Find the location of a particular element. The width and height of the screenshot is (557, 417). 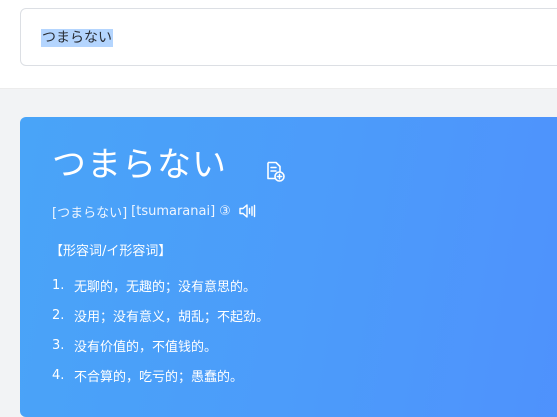

definition-text: 没用；没有意义，胡乱；不起劲。 is located at coordinates (172, 317).